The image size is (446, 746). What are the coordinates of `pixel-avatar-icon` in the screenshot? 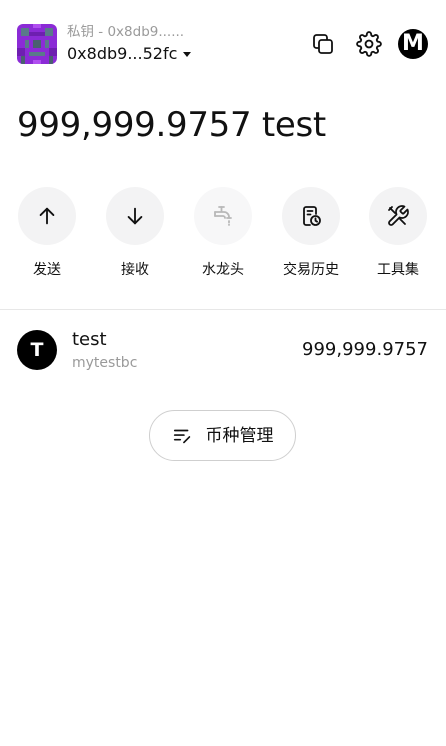 It's located at (37, 44).